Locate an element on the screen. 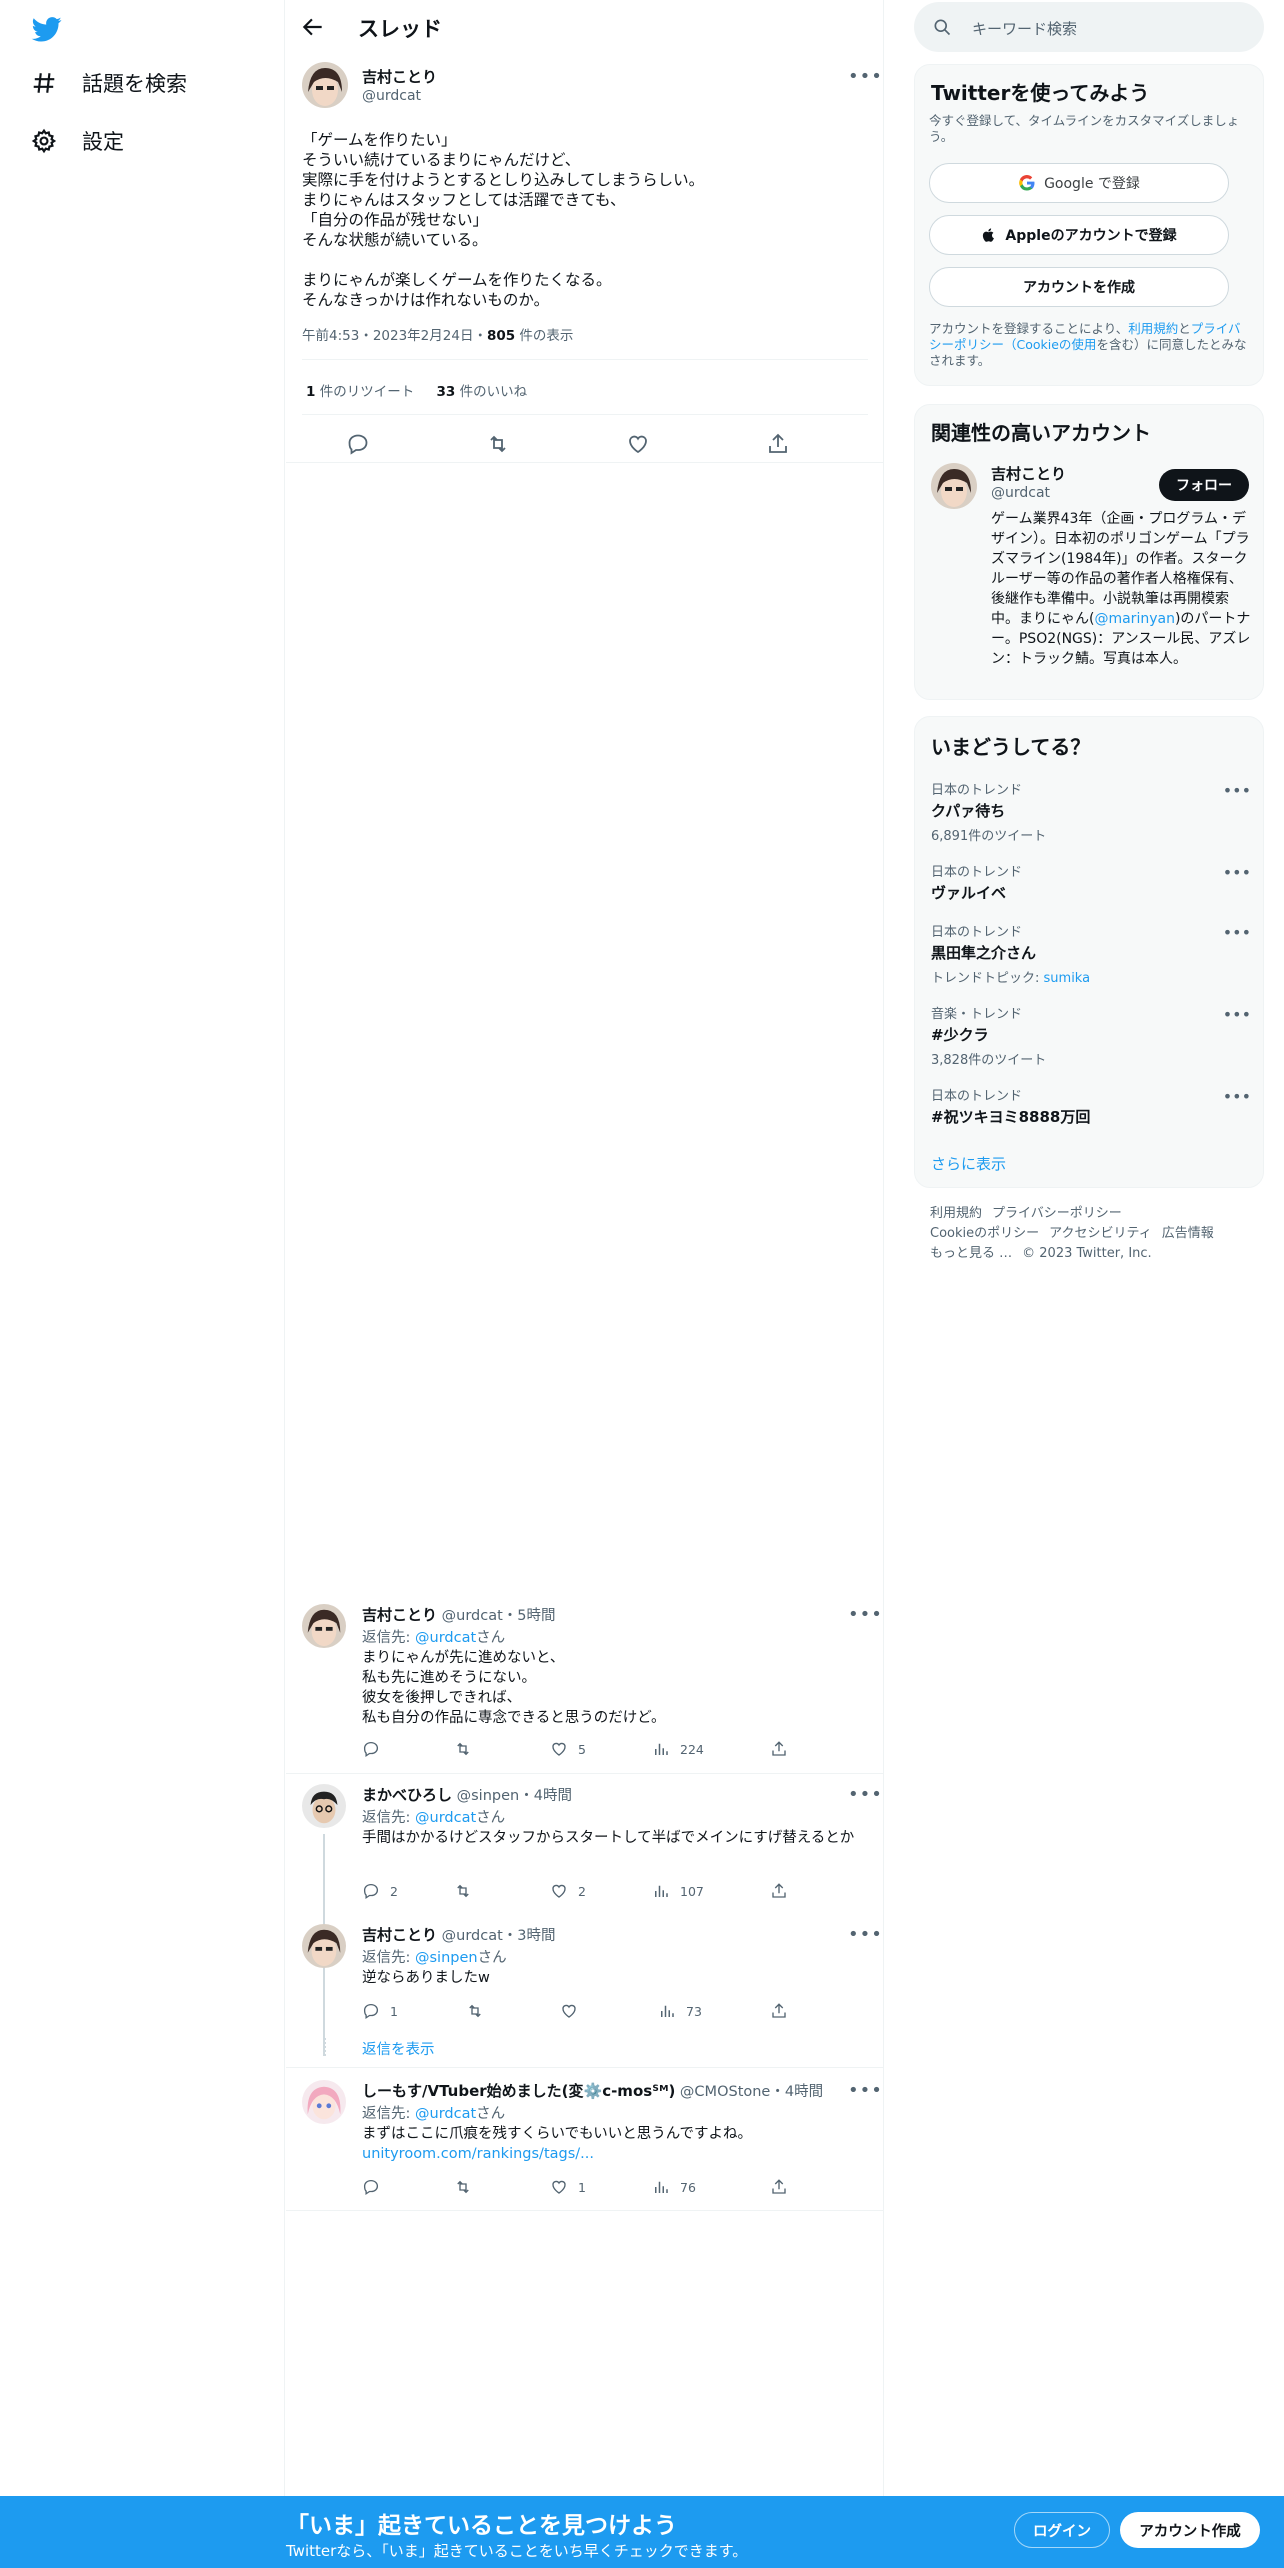 The height and width of the screenshot is (2568, 1284). views-button: 76 is located at coordinates (674, 2187).